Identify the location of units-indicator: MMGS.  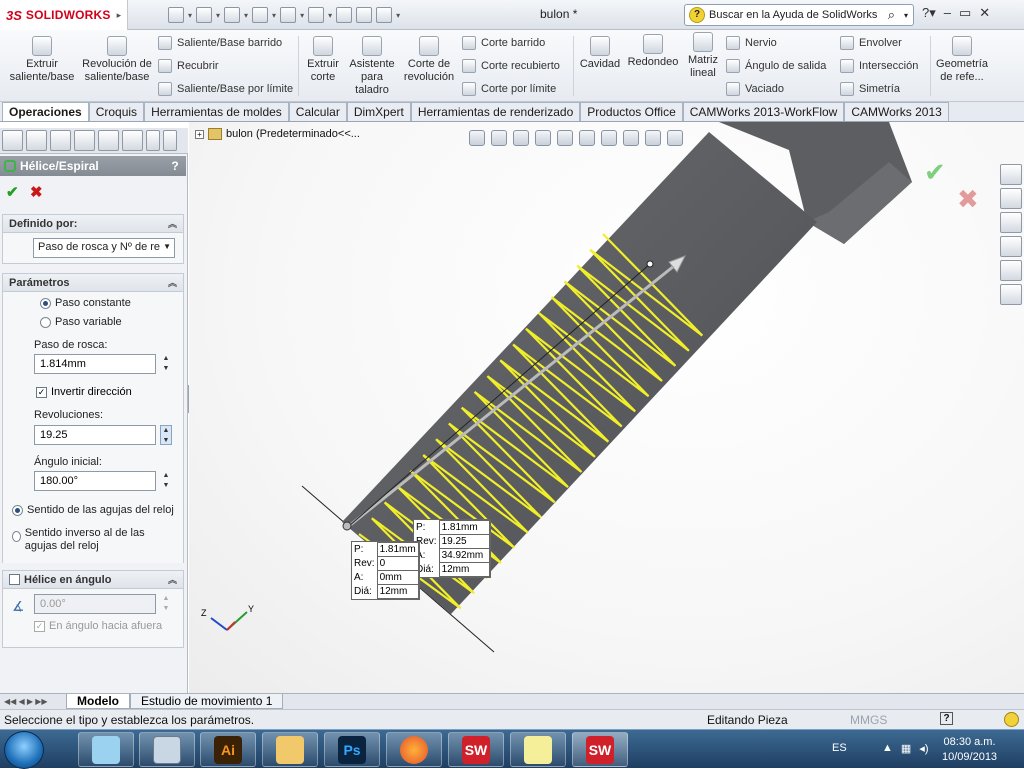
(868, 720).